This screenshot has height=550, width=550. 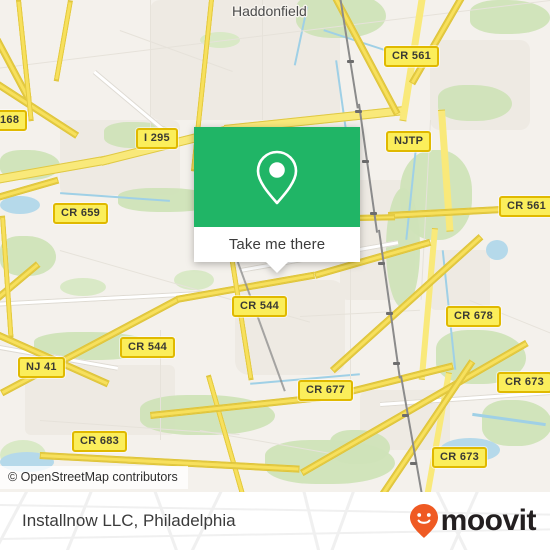 I want to click on take-me-there-label: Take me there, so click(x=277, y=244).